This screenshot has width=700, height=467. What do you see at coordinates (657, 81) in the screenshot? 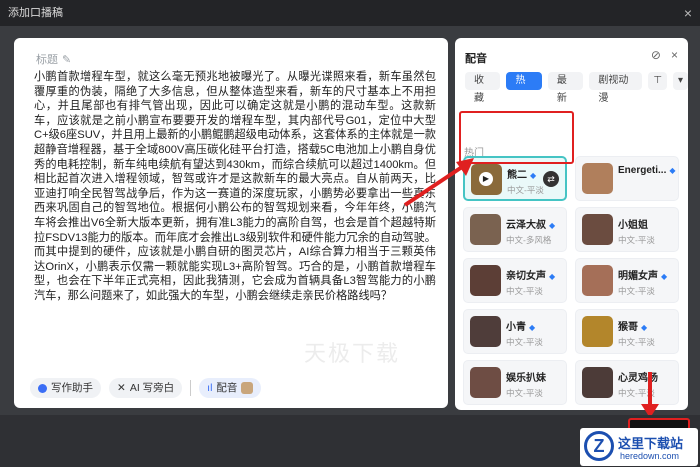
I see `filter-icon: ⊤` at bounding box center [657, 81].